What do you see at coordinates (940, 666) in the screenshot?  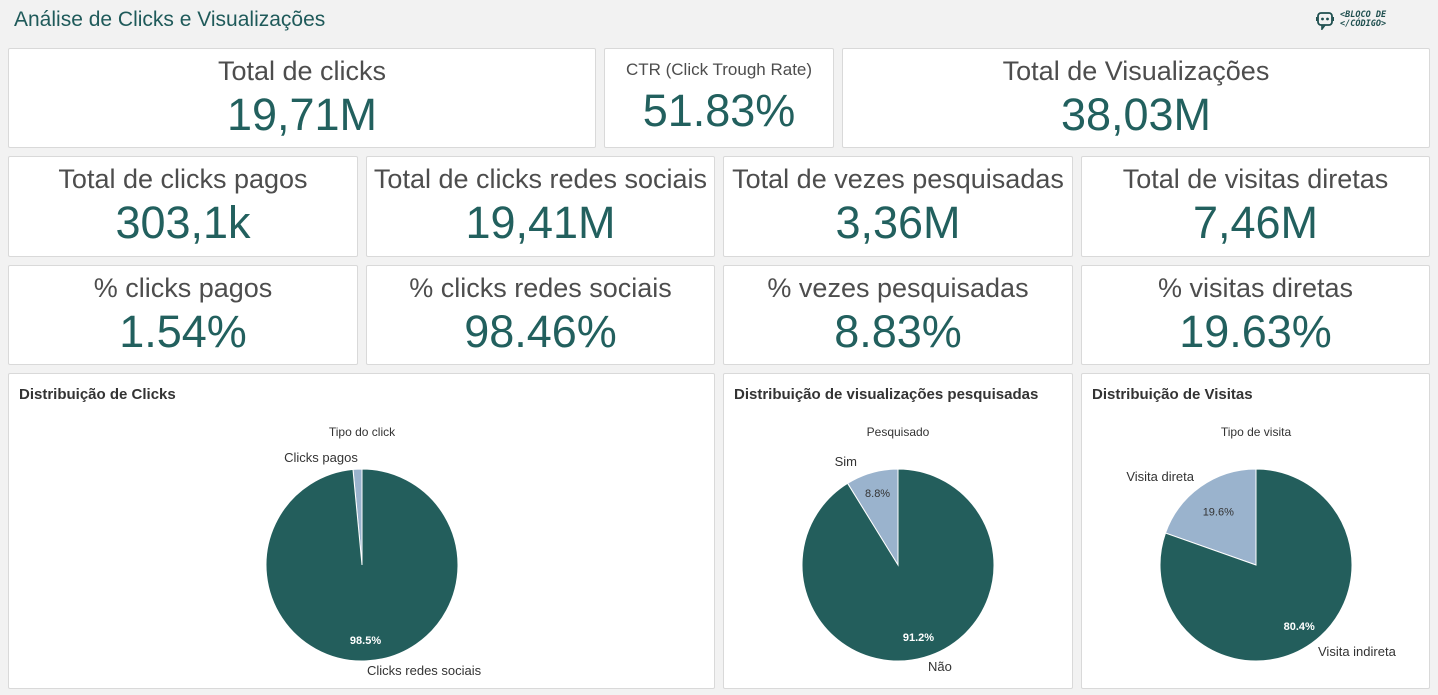 I see `pie-category-label: Não` at bounding box center [940, 666].